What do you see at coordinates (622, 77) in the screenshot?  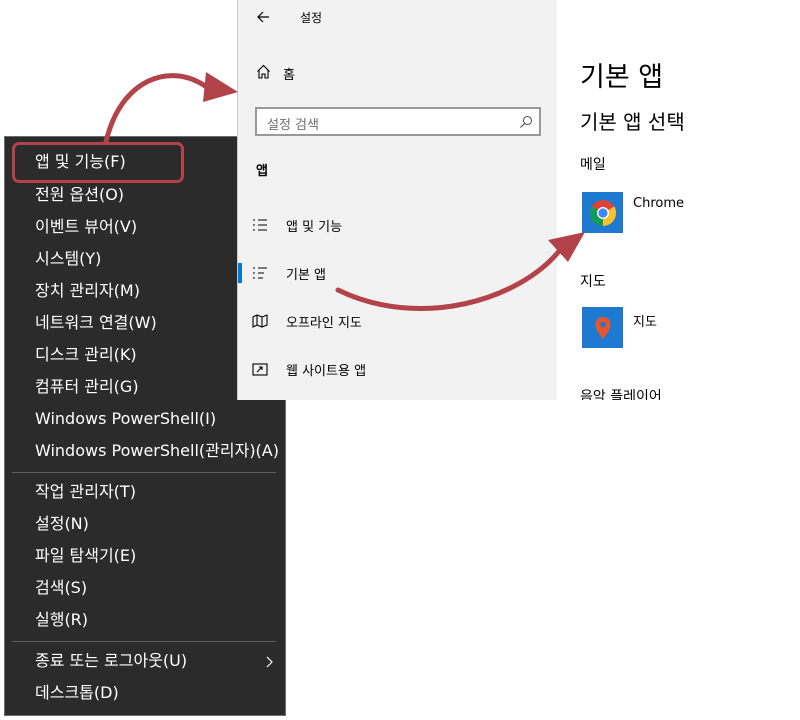 I see `page-title: 기본 앱` at bounding box center [622, 77].